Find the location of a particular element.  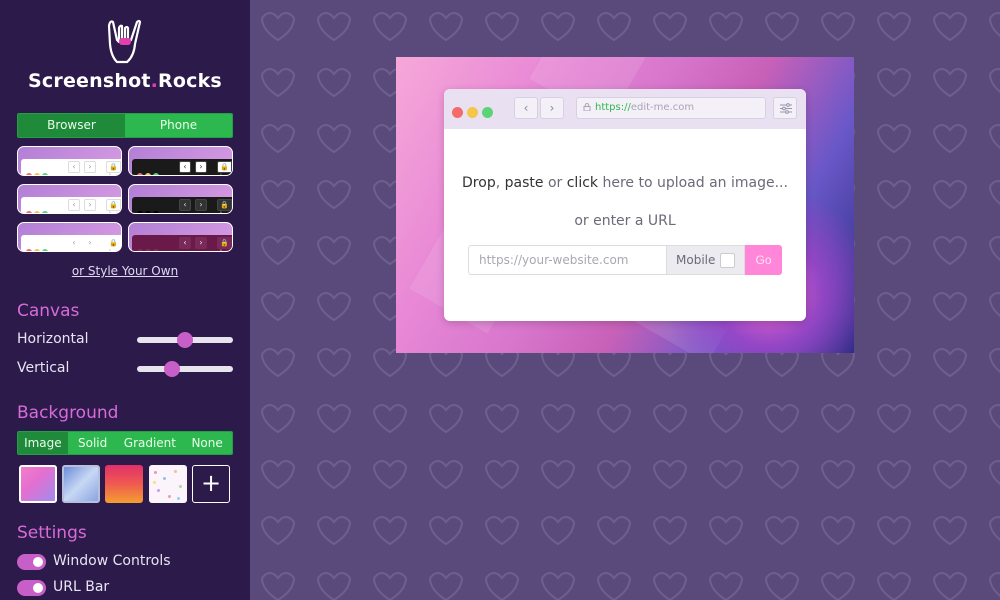

horizontal-slider-knob is located at coordinates (185, 340).